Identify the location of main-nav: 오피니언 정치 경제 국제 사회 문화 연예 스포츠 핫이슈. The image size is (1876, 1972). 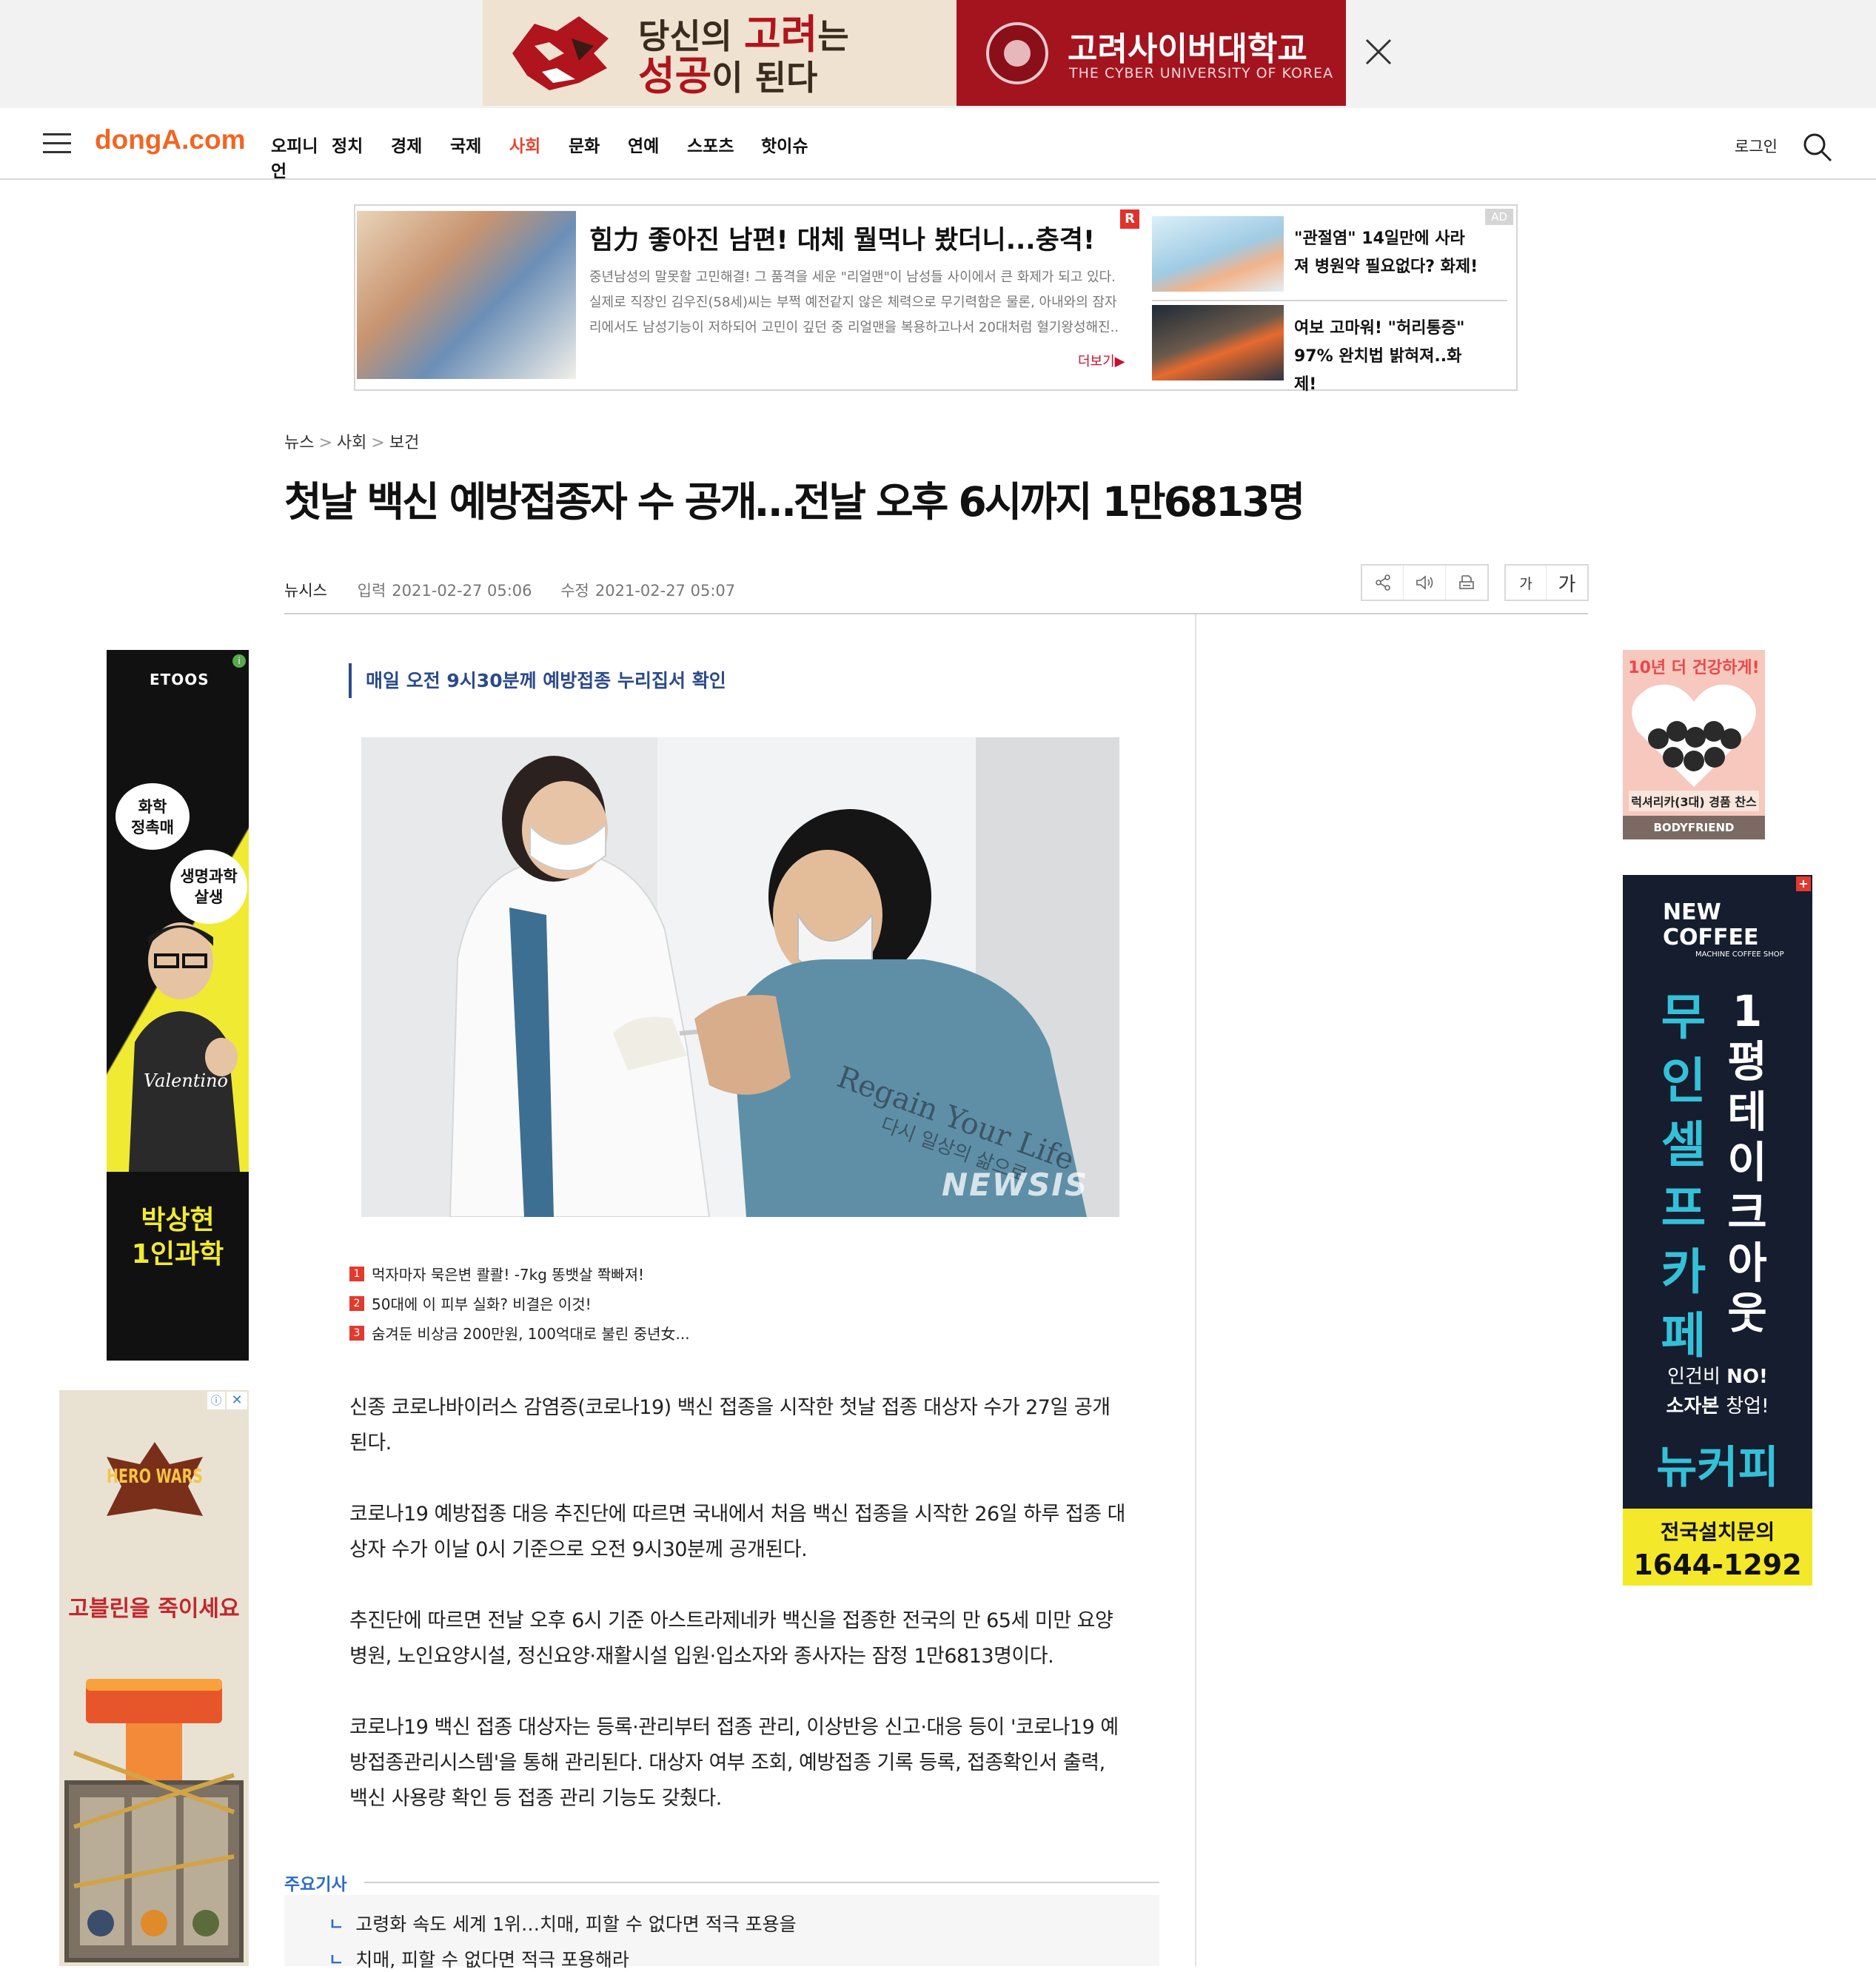
(545, 157).